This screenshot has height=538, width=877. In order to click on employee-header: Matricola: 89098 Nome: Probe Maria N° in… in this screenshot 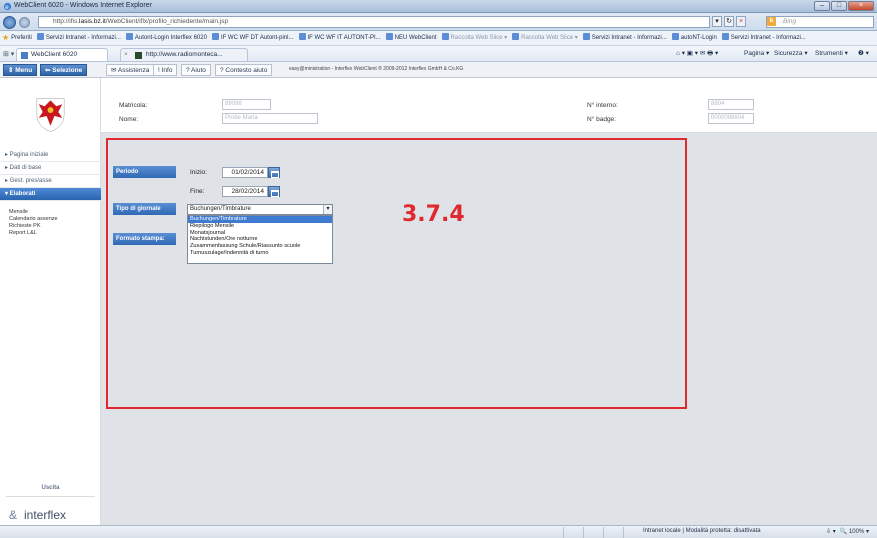, I will do `click(489, 105)`.